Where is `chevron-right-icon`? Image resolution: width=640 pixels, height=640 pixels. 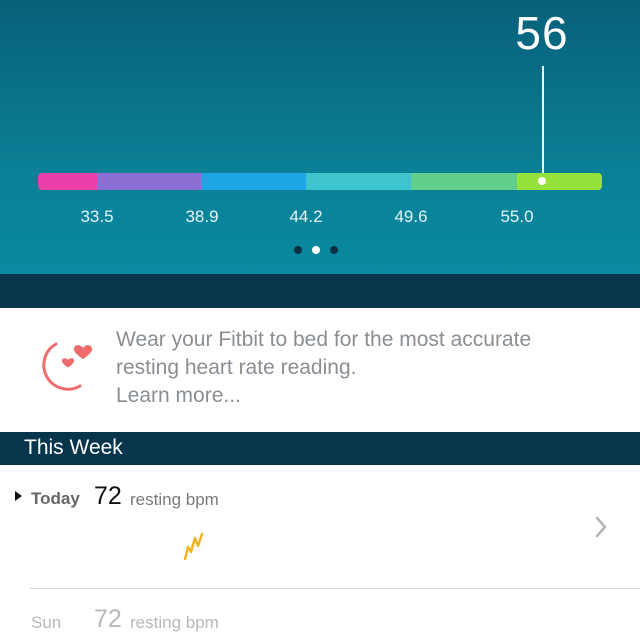
chevron-right-icon is located at coordinates (601, 527).